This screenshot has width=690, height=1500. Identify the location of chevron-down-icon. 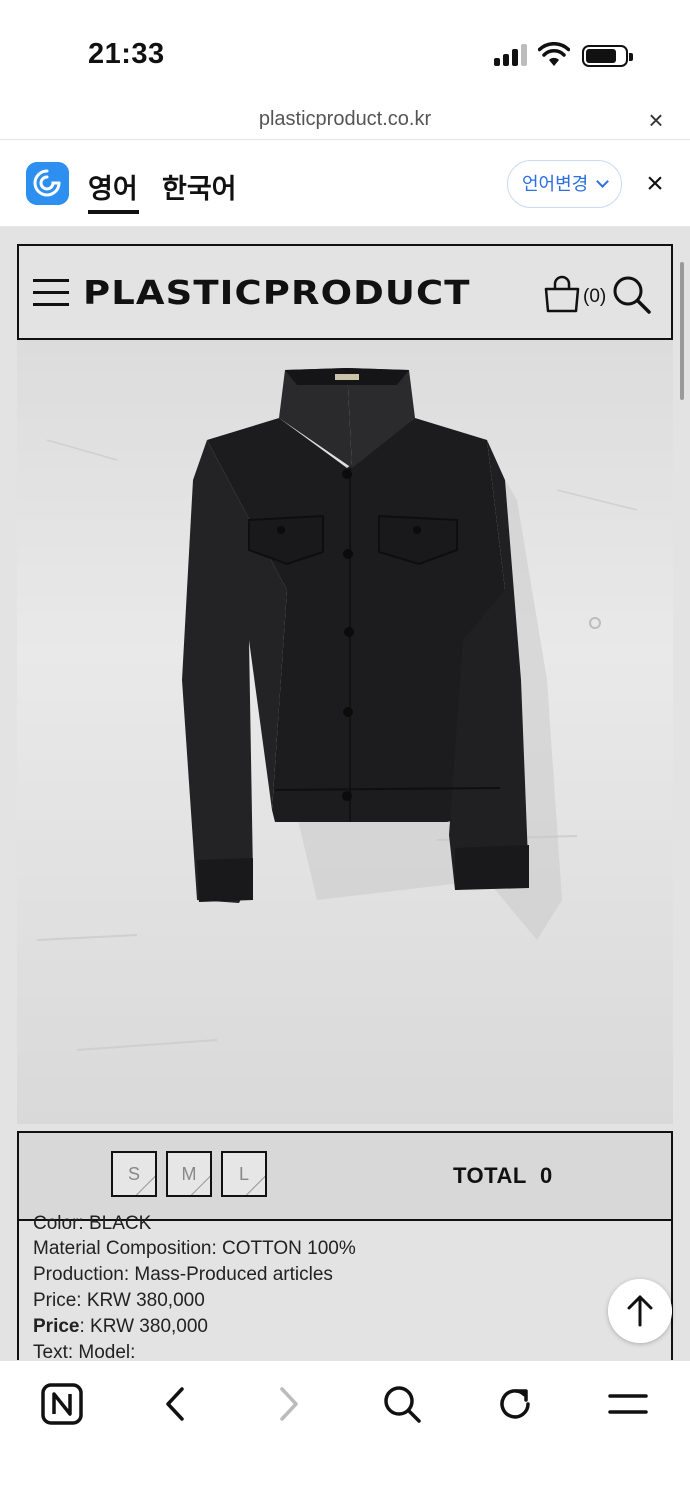
(602, 181).